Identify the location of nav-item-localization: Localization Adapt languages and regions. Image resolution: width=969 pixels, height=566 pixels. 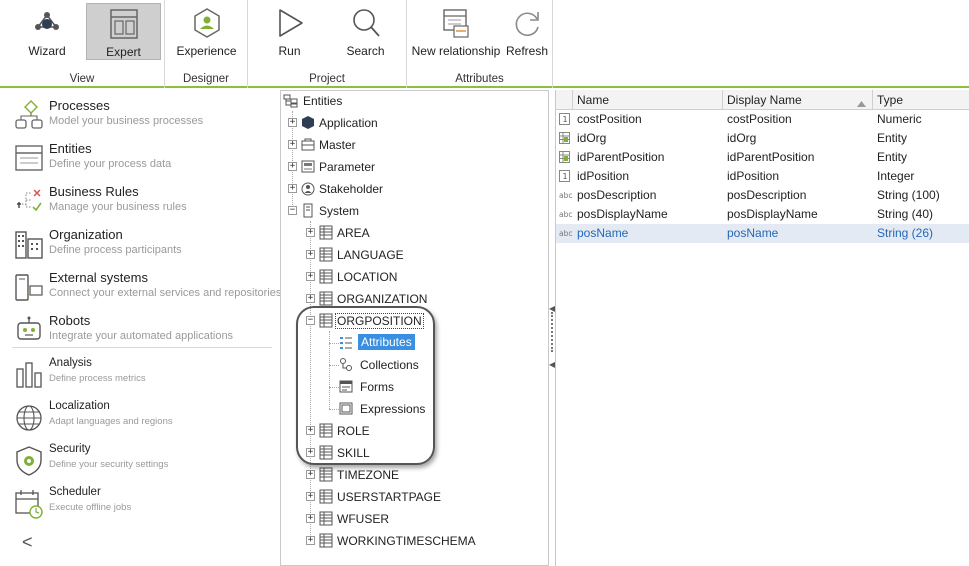
(143, 421).